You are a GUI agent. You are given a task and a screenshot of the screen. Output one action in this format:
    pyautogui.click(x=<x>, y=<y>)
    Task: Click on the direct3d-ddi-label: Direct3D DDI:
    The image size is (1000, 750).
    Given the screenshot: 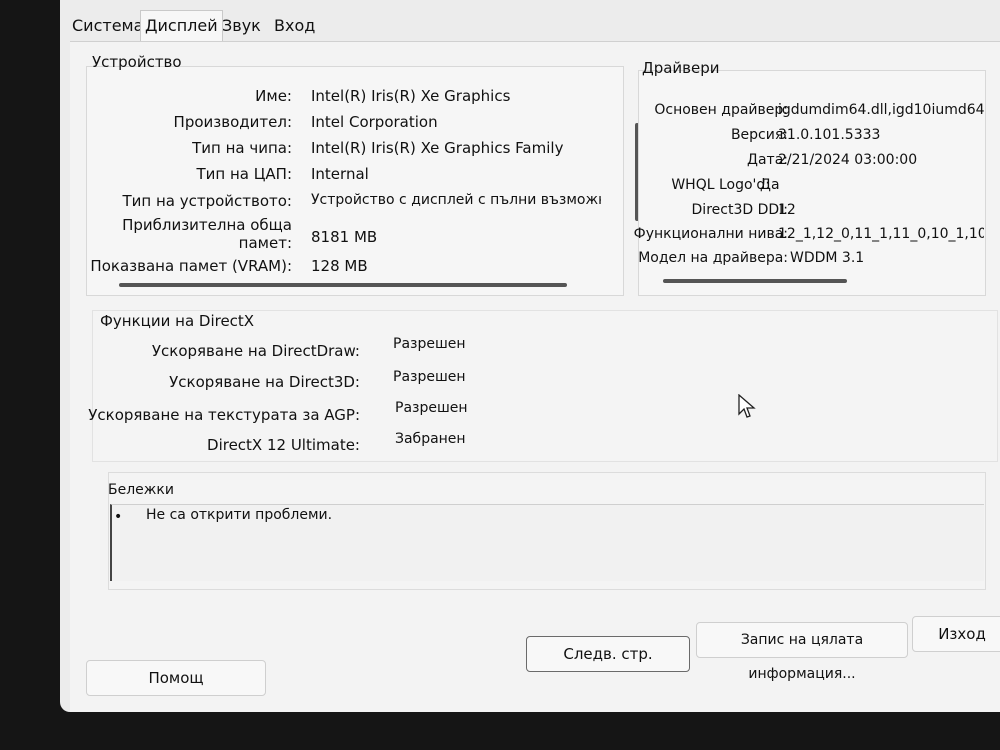 What is the action you would take?
    pyautogui.click(x=739, y=210)
    